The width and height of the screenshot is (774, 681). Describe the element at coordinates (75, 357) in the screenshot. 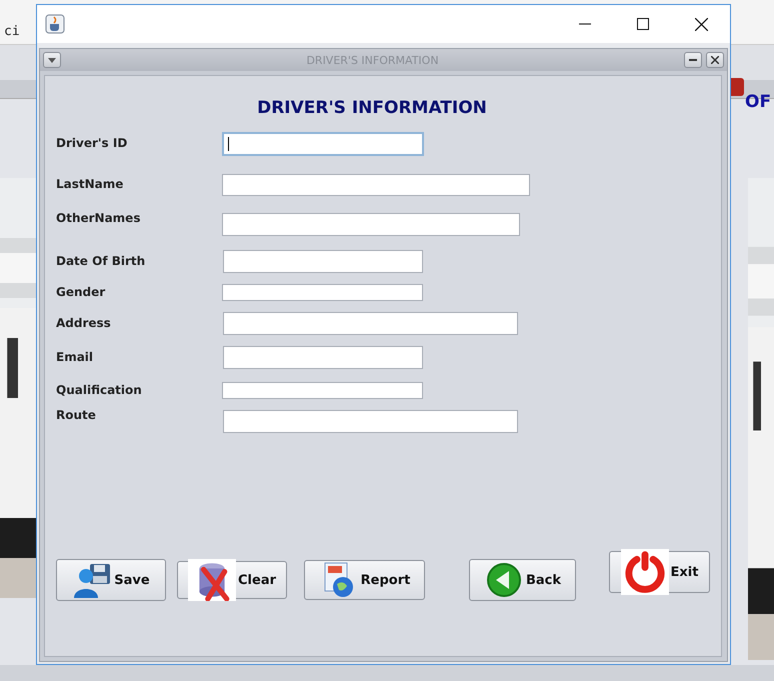

I see `field-label: Email` at that location.